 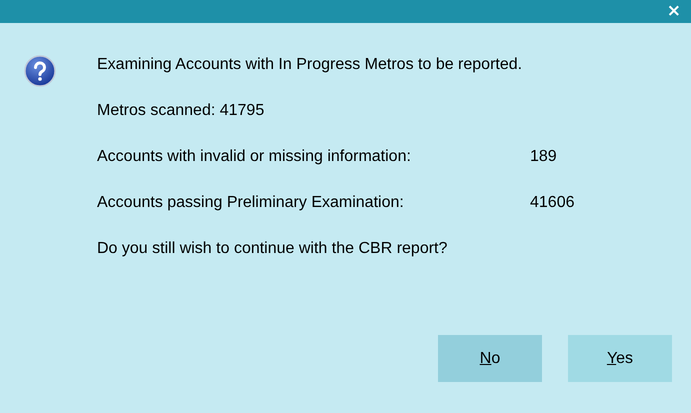 I want to click on question-text: Do you still wish to continue with the CBR report?, so click(x=272, y=249).